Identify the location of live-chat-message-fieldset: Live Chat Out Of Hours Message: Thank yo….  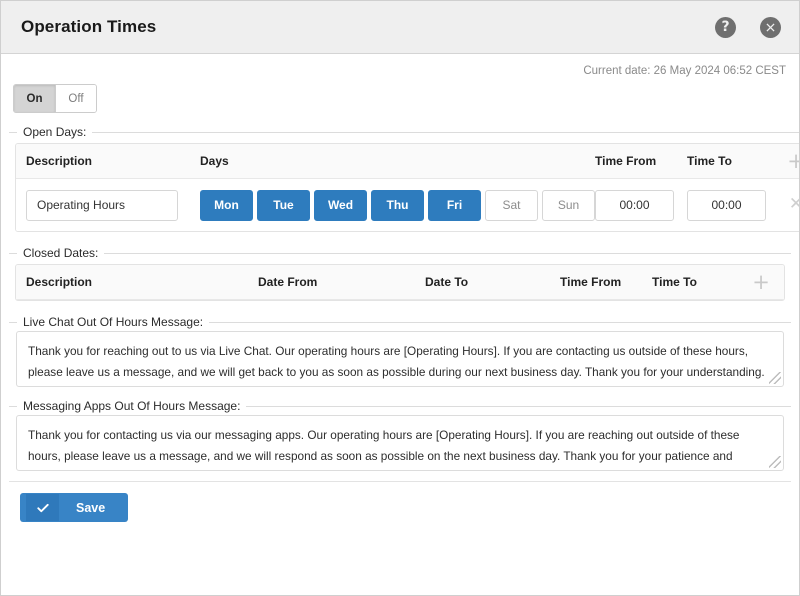
(400, 354).